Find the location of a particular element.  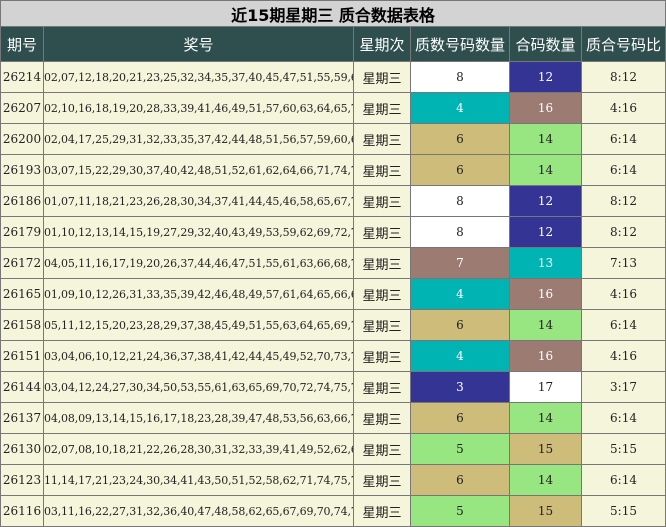

prime-count-cell: 3 is located at coordinates (460, 387).